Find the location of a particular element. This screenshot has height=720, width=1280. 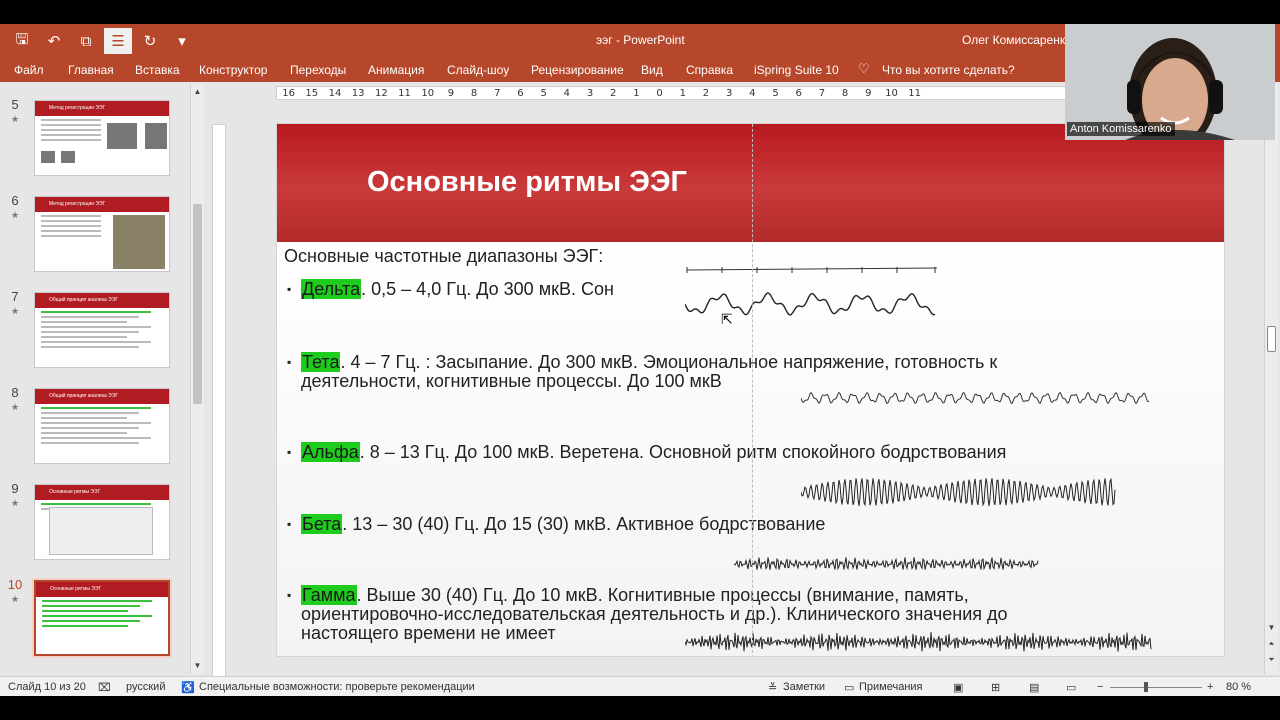

scroll-up-icon: ▲ is located at coordinates (197, 92).